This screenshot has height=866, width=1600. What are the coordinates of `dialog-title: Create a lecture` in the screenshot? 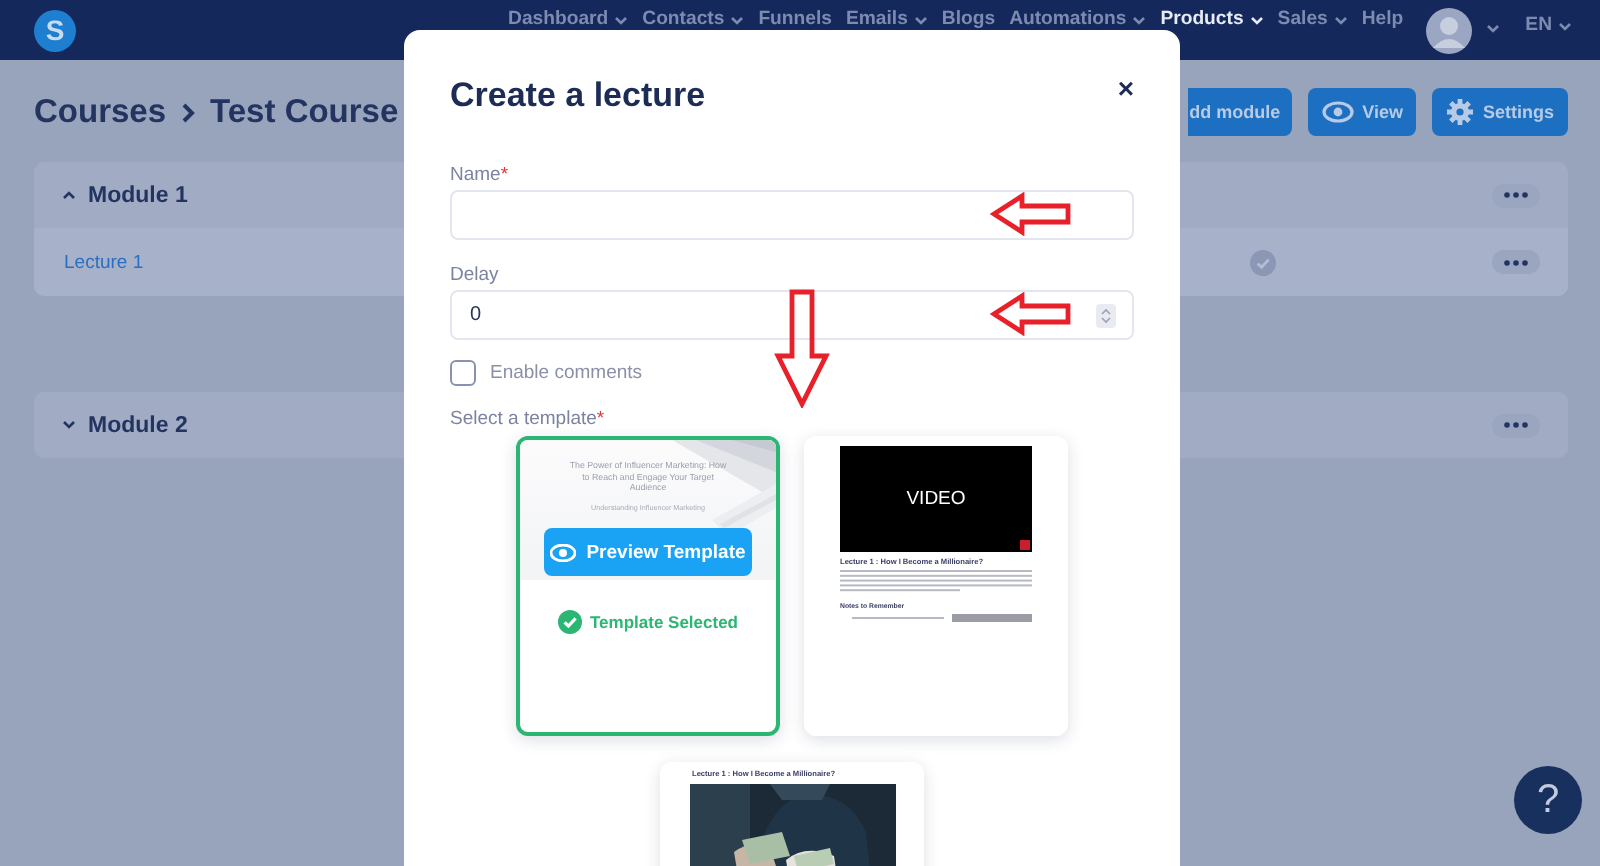 It's located at (578, 96).